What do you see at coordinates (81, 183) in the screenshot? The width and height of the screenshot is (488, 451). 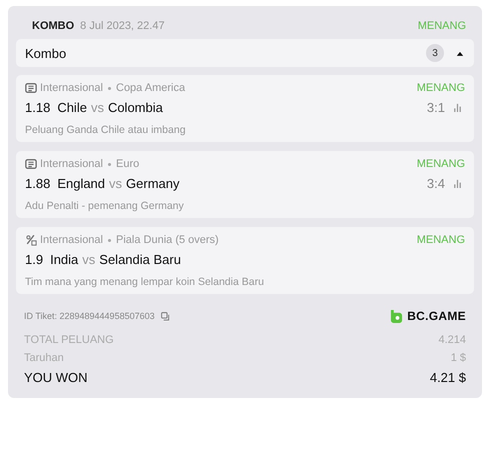 I see `team-name: England` at bounding box center [81, 183].